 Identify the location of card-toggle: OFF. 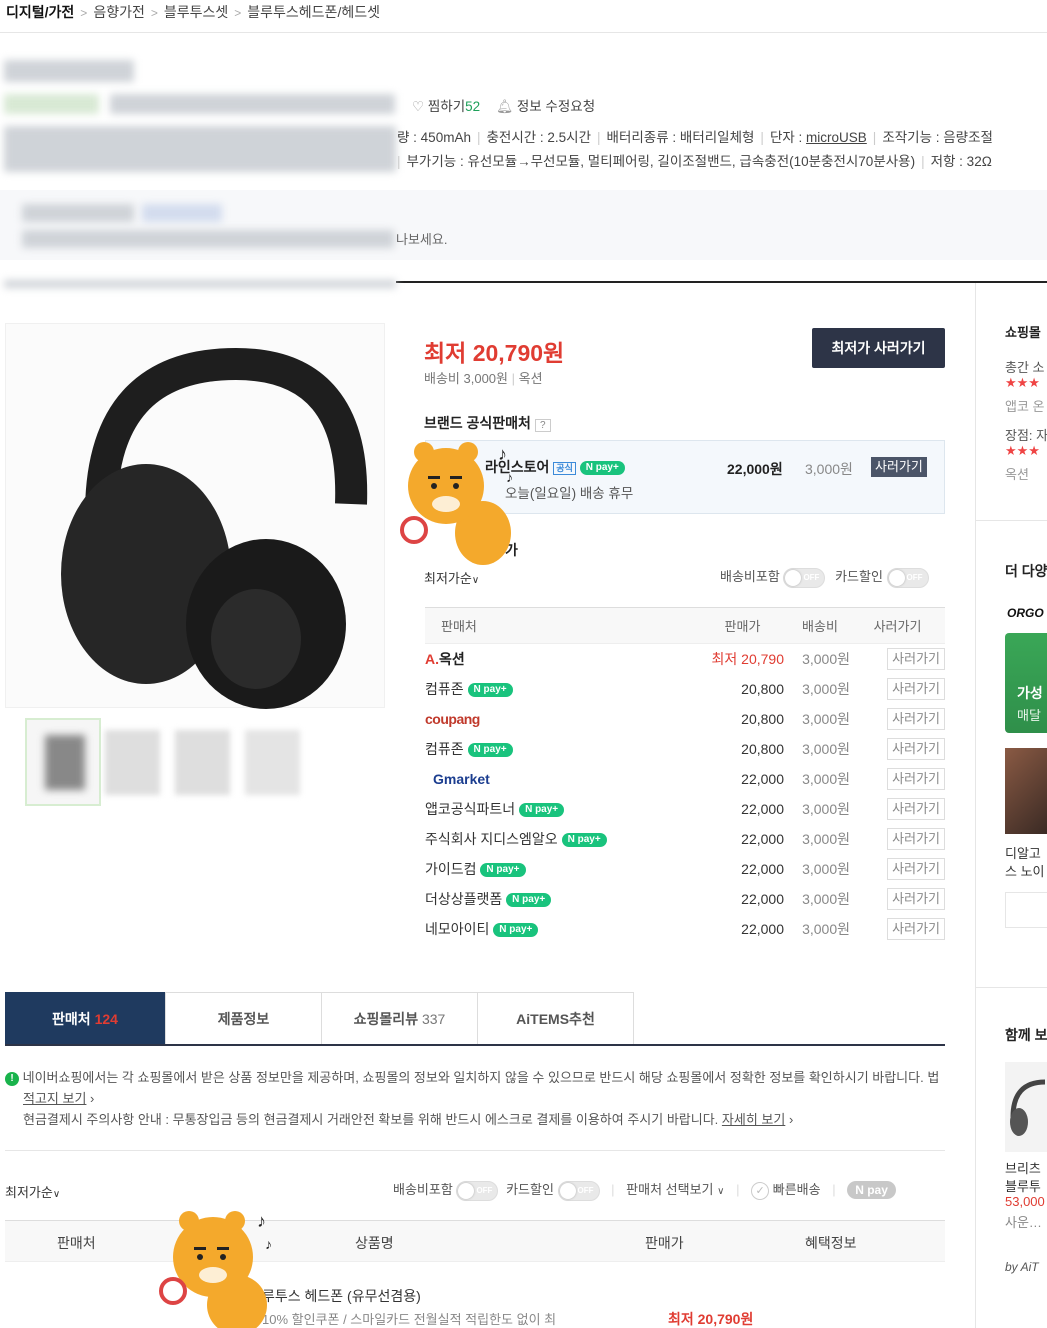
(907, 577).